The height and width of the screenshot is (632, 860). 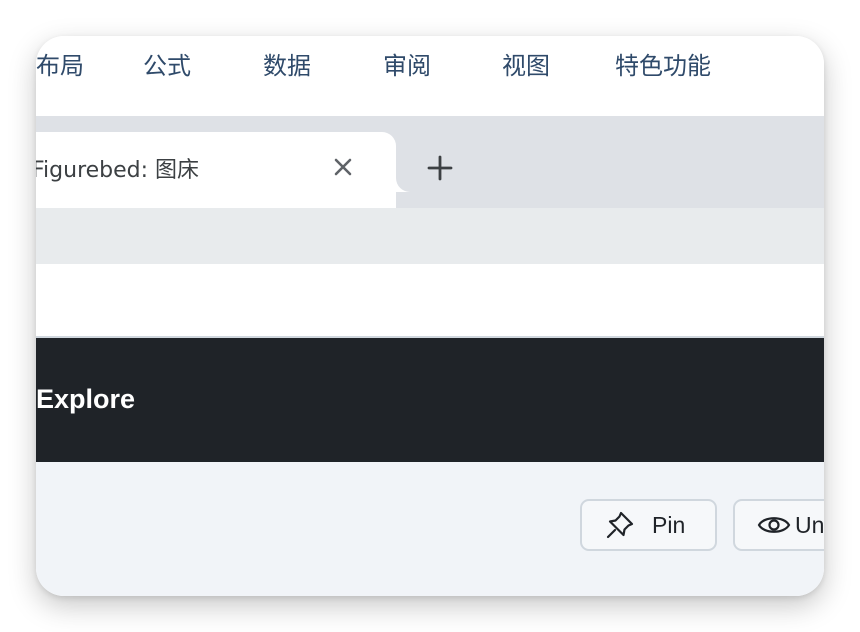 What do you see at coordinates (620, 525) in the screenshot?
I see `pin-icon` at bounding box center [620, 525].